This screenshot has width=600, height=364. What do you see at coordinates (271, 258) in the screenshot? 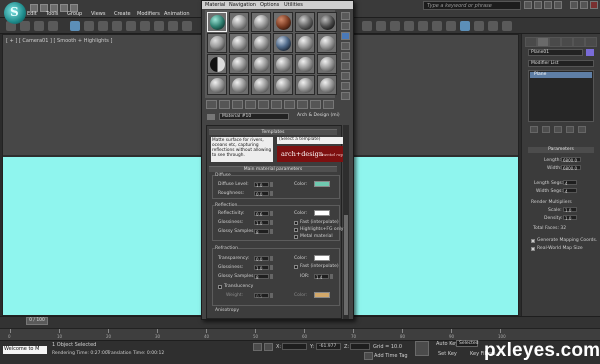
I see `transparency-spinner` at bounding box center [271, 258].